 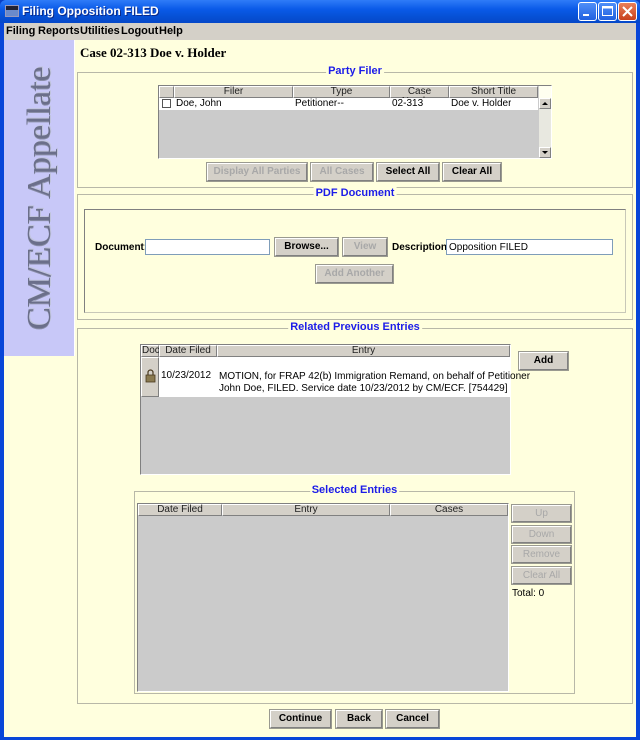 I want to click on description-label: Description:, so click(x=421, y=247).